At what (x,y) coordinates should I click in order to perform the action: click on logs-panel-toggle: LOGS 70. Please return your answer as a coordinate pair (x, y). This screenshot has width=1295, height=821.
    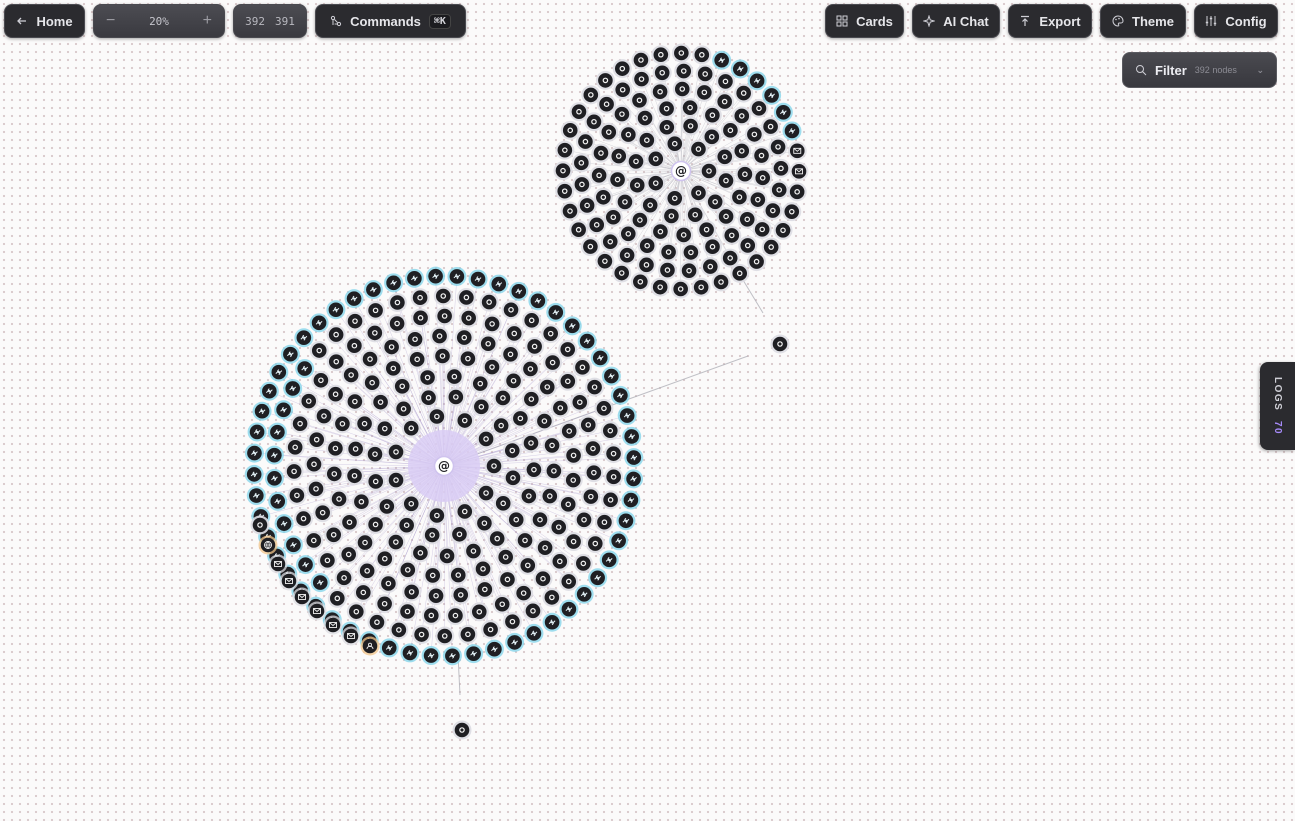
    Looking at the image, I should click on (1277, 406).